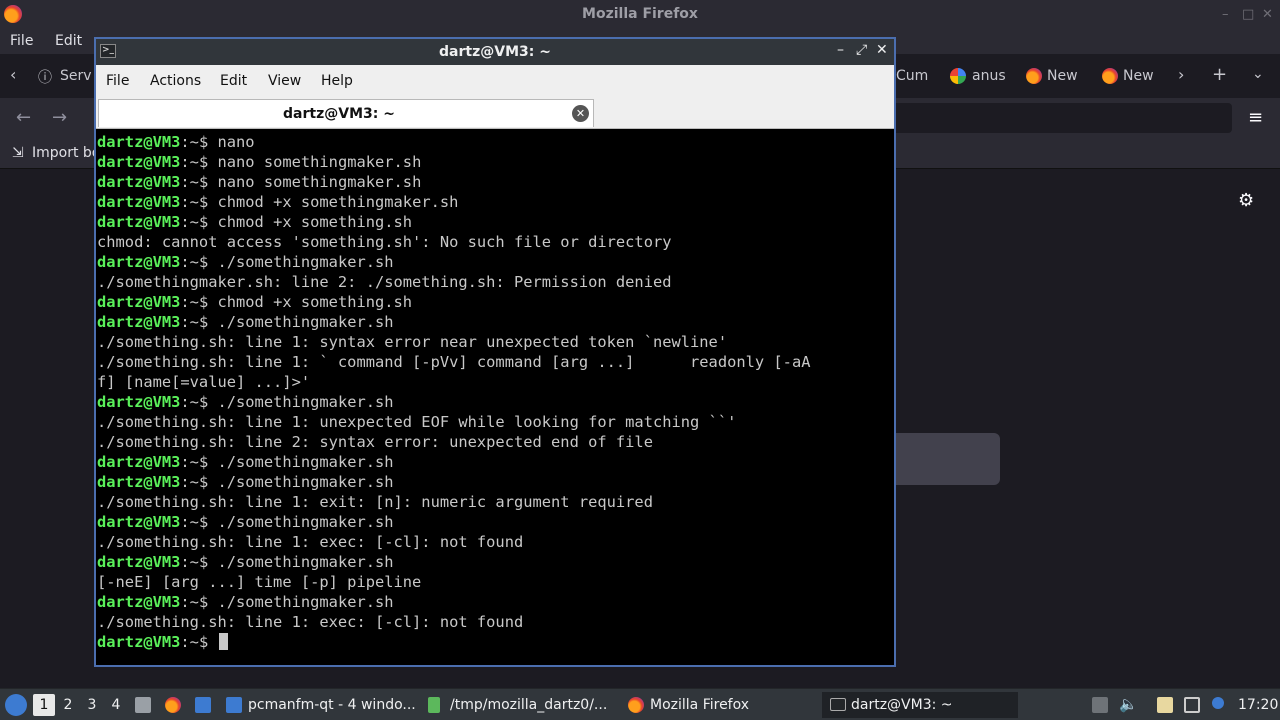 This screenshot has height=720, width=1280. What do you see at coordinates (259, 582) in the screenshot?
I see `terminal-output-text: [-neE] [arg ...] time [-p] pipeline` at bounding box center [259, 582].